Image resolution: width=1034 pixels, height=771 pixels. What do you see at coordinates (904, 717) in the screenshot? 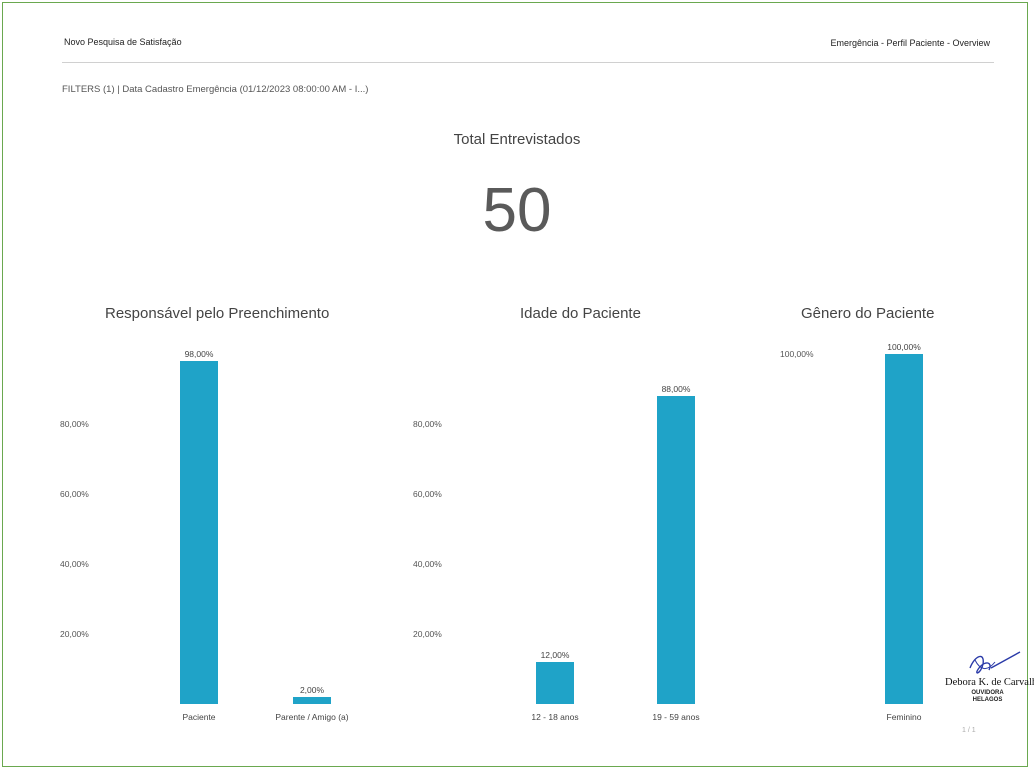
I see `x-tick-label: Feminino` at bounding box center [904, 717].